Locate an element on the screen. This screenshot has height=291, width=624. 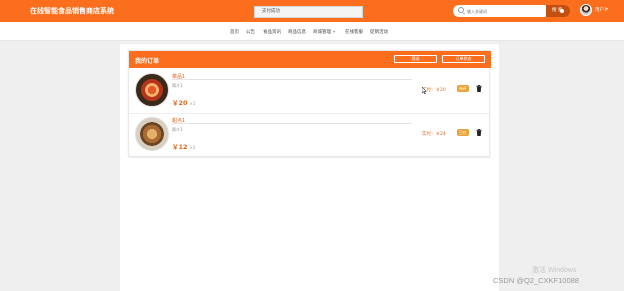
nav-item-notice: 公告 is located at coordinates (250, 32).